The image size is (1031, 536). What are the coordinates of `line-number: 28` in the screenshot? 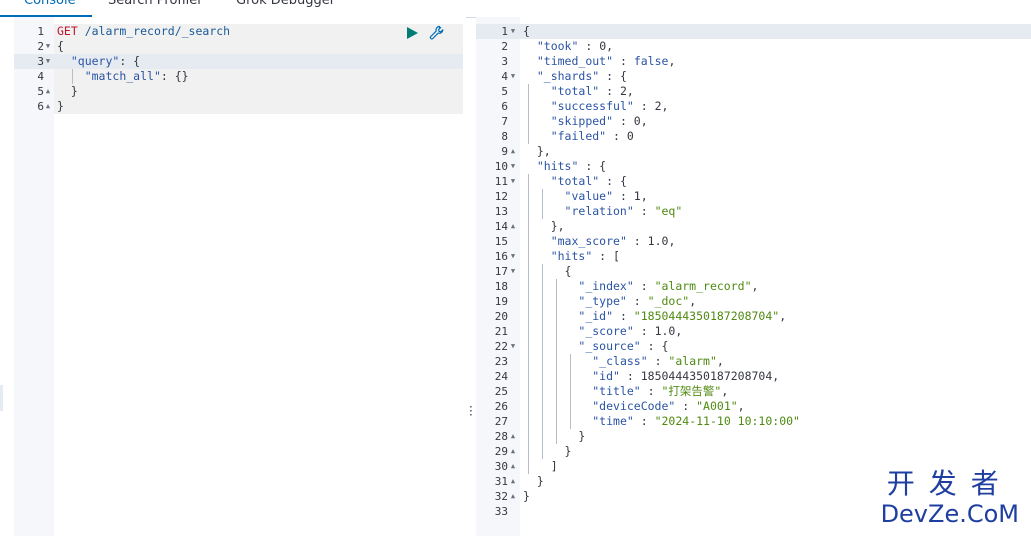 It's located at (501, 436).